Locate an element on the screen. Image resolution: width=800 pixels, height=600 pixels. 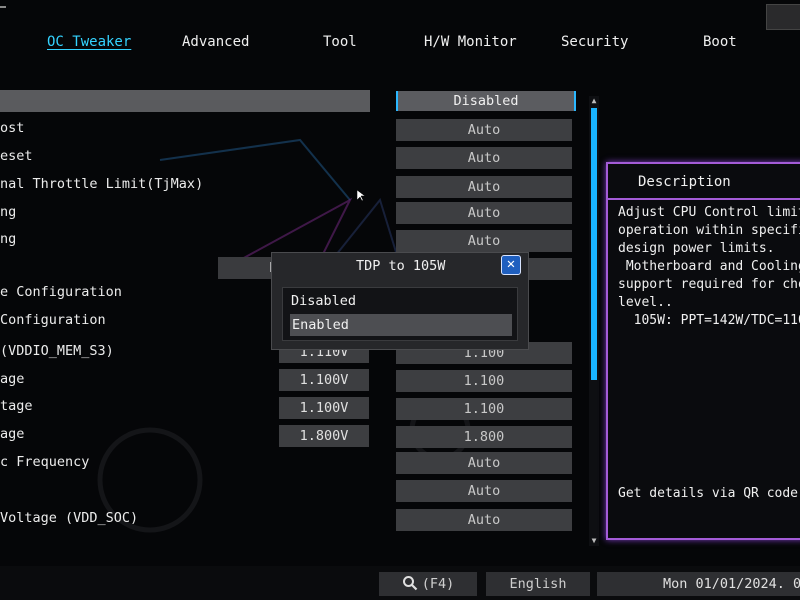
language-button: English is located at coordinates (538, 584).